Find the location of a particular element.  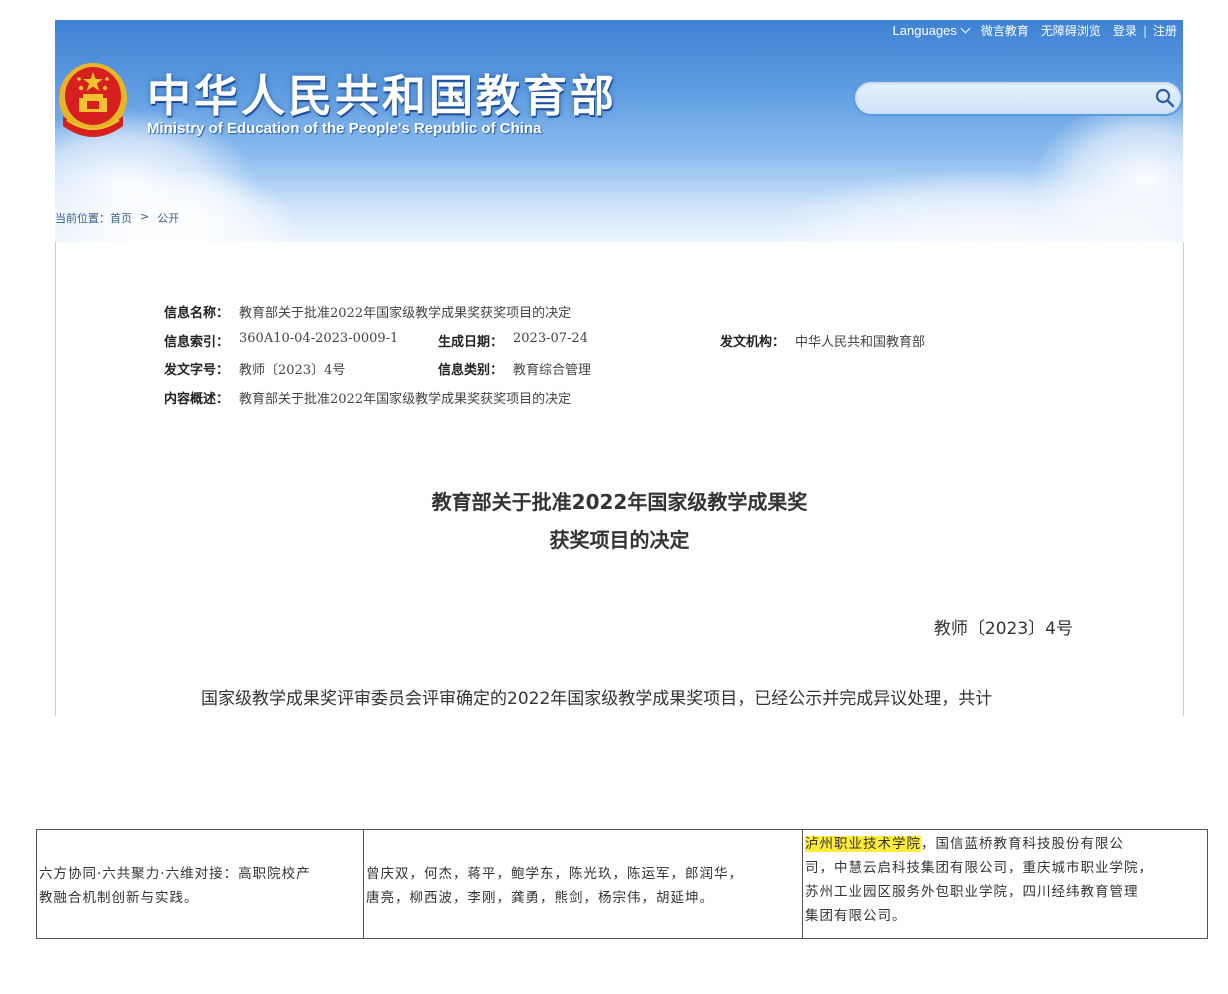

units-line: ，国信蓝桥教育科技股份有限公 is located at coordinates (1022, 844).